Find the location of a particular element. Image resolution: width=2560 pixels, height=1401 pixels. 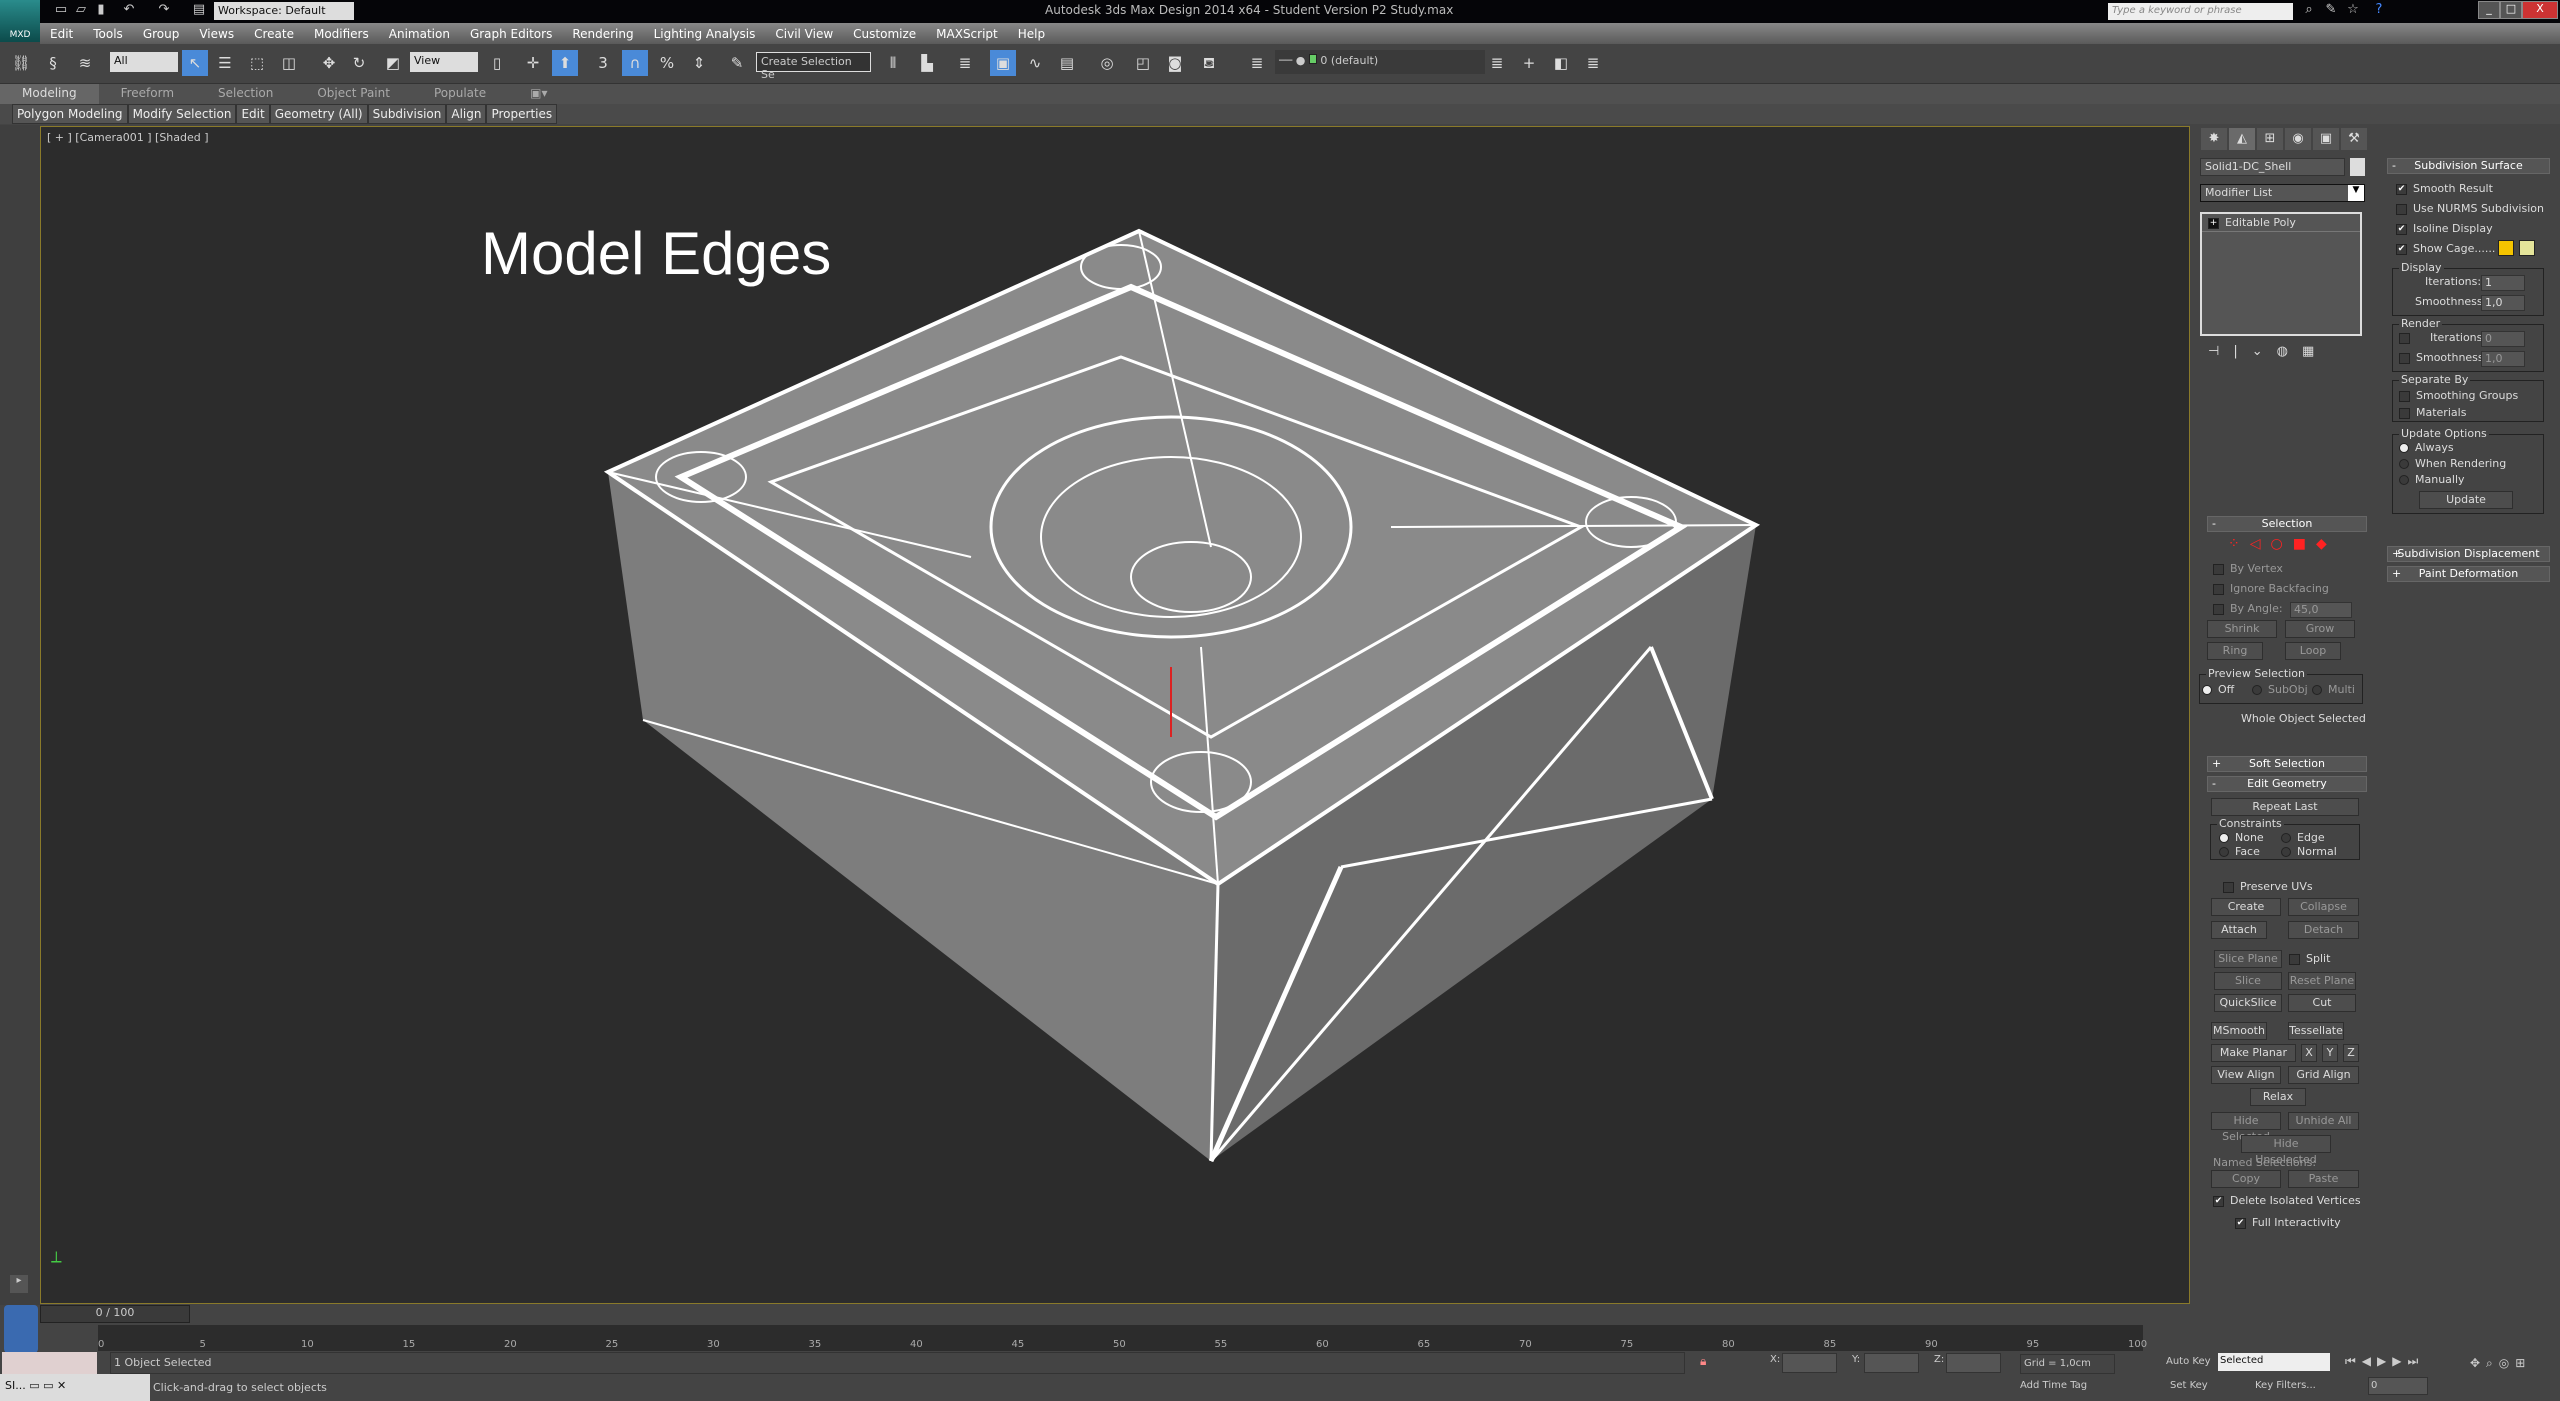

render-iterations-checkbox: Iterations: is located at coordinates (2442, 337).